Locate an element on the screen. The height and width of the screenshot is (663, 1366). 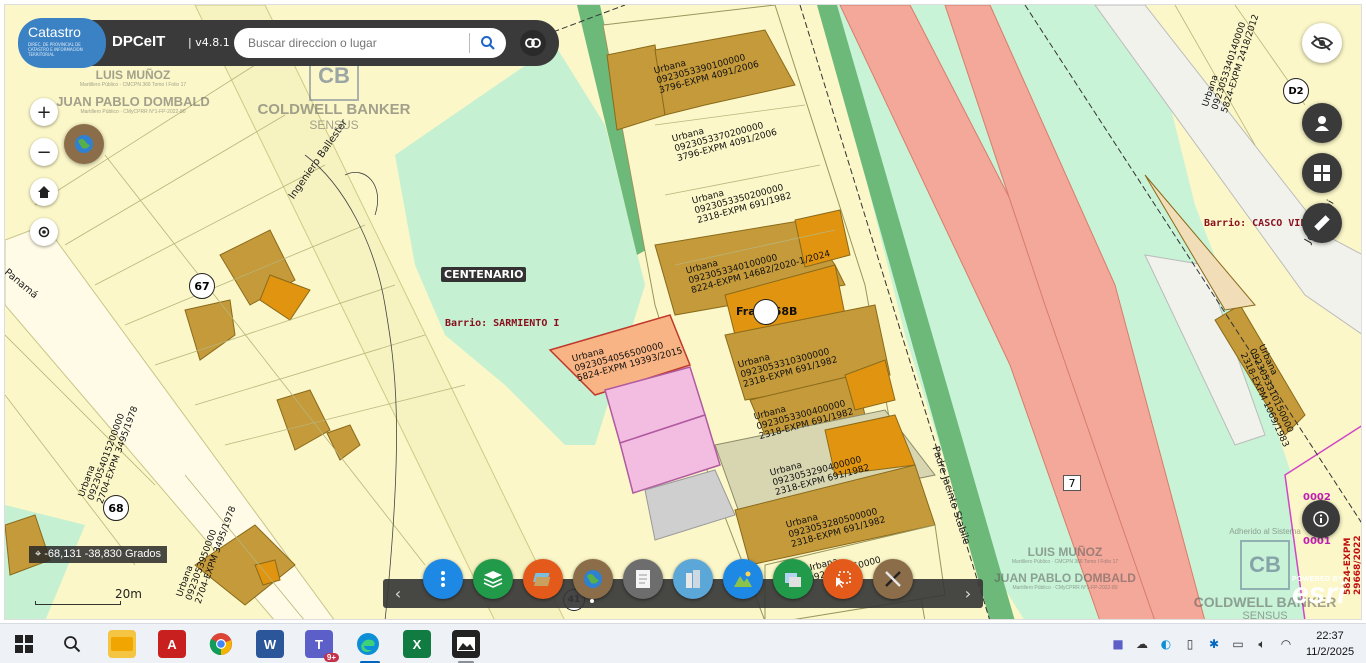
dock-menu-button is located at coordinates (443, 579).